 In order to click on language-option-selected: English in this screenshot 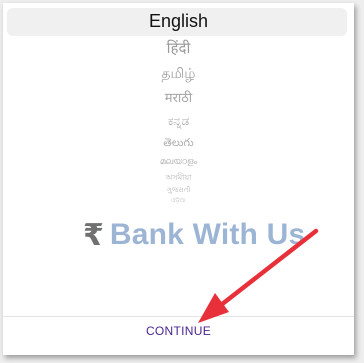, I will do `click(178, 21)`.